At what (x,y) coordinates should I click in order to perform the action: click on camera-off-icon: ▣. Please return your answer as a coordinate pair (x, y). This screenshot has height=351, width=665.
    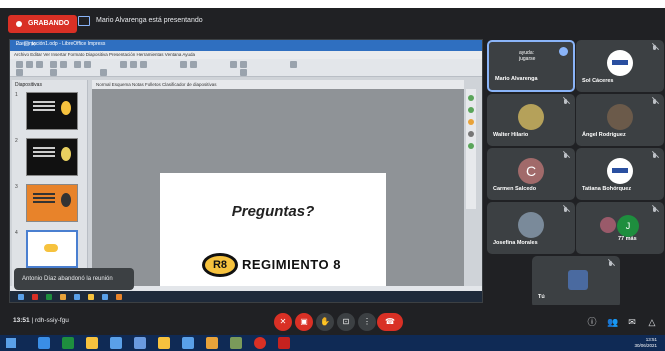
    Looking at the image, I should click on (304, 322).